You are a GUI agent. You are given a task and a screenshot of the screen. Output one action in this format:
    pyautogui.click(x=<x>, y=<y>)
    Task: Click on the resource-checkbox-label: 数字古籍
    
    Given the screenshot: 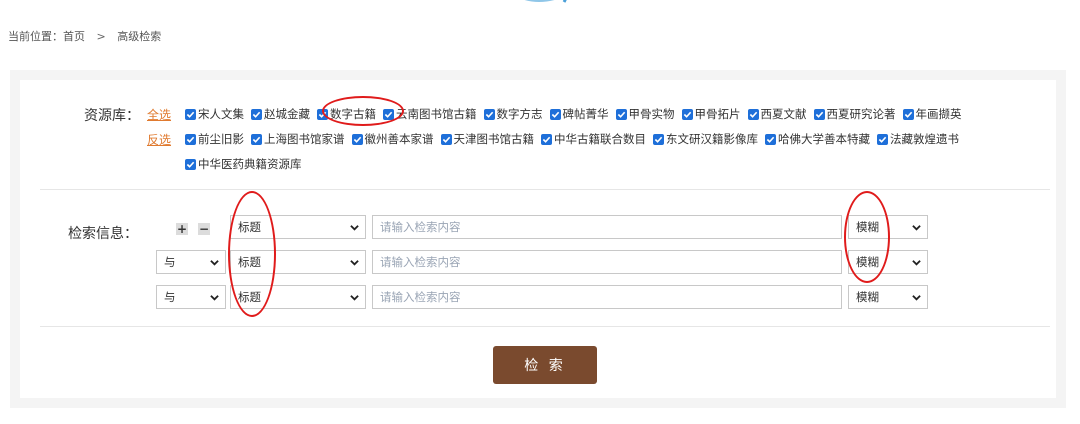 What is the action you would take?
    pyautogui.click(x=353, y=114)
    